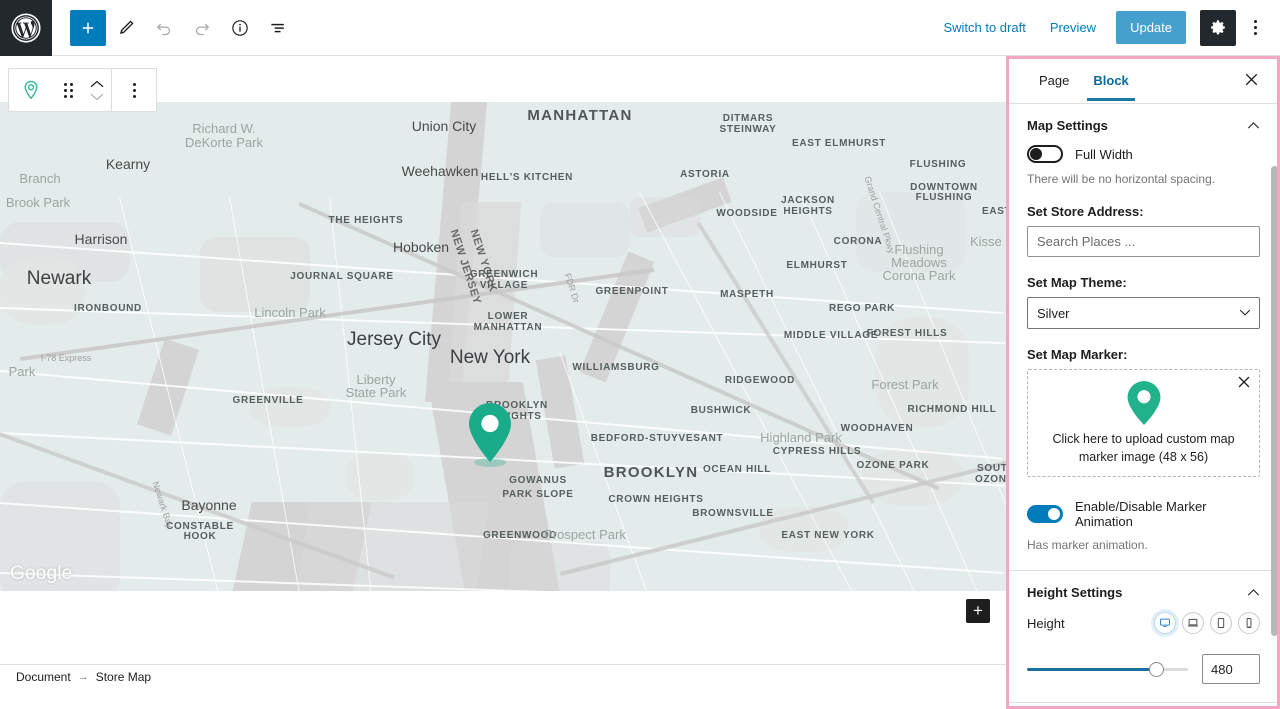  Describe the element at coordinates (1151, 27) in the screenshot. I see `update-button: Update` at that location.